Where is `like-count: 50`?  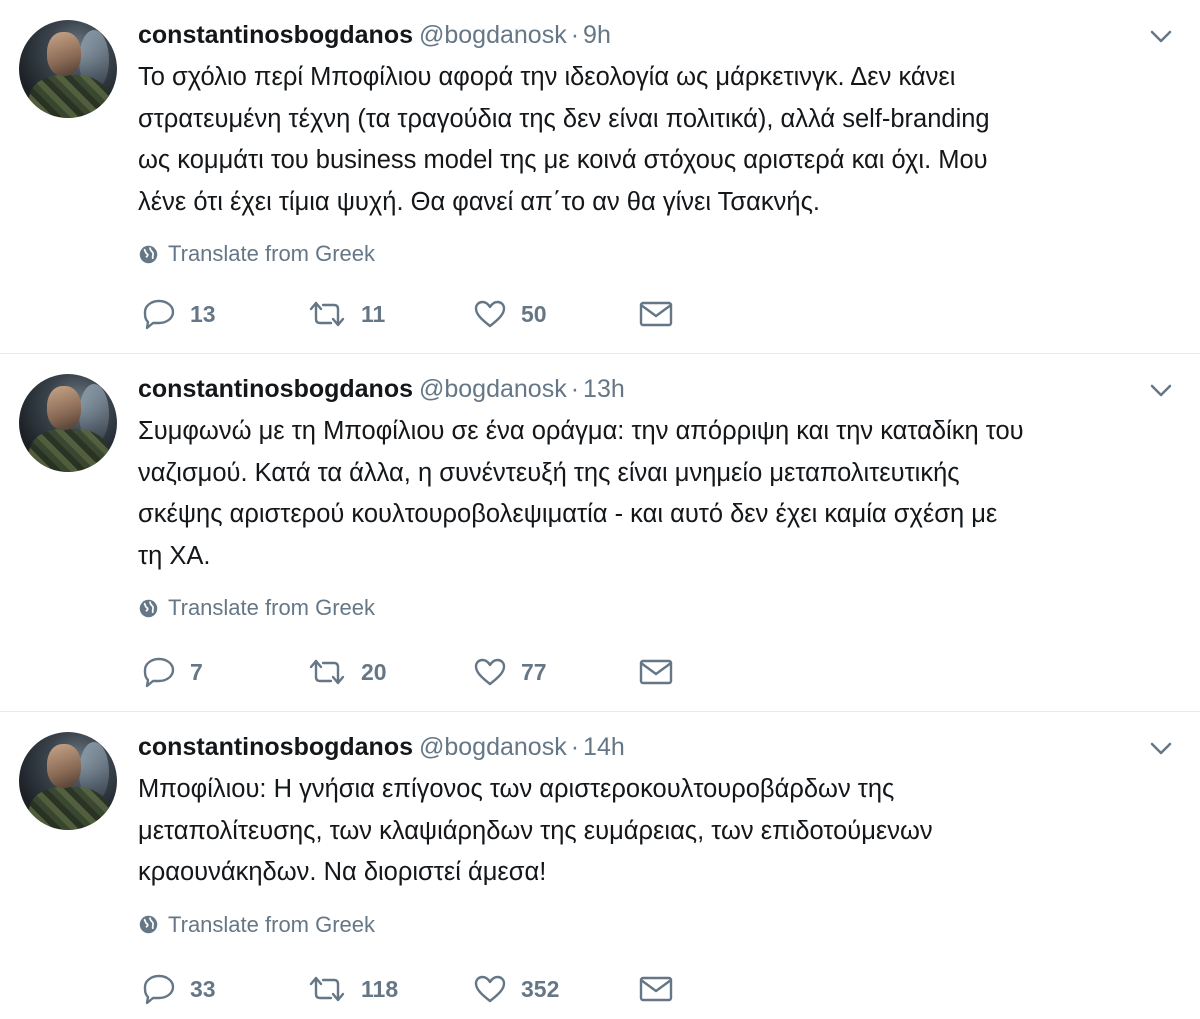 like-count: 50 is located at coordinates (534, 313).